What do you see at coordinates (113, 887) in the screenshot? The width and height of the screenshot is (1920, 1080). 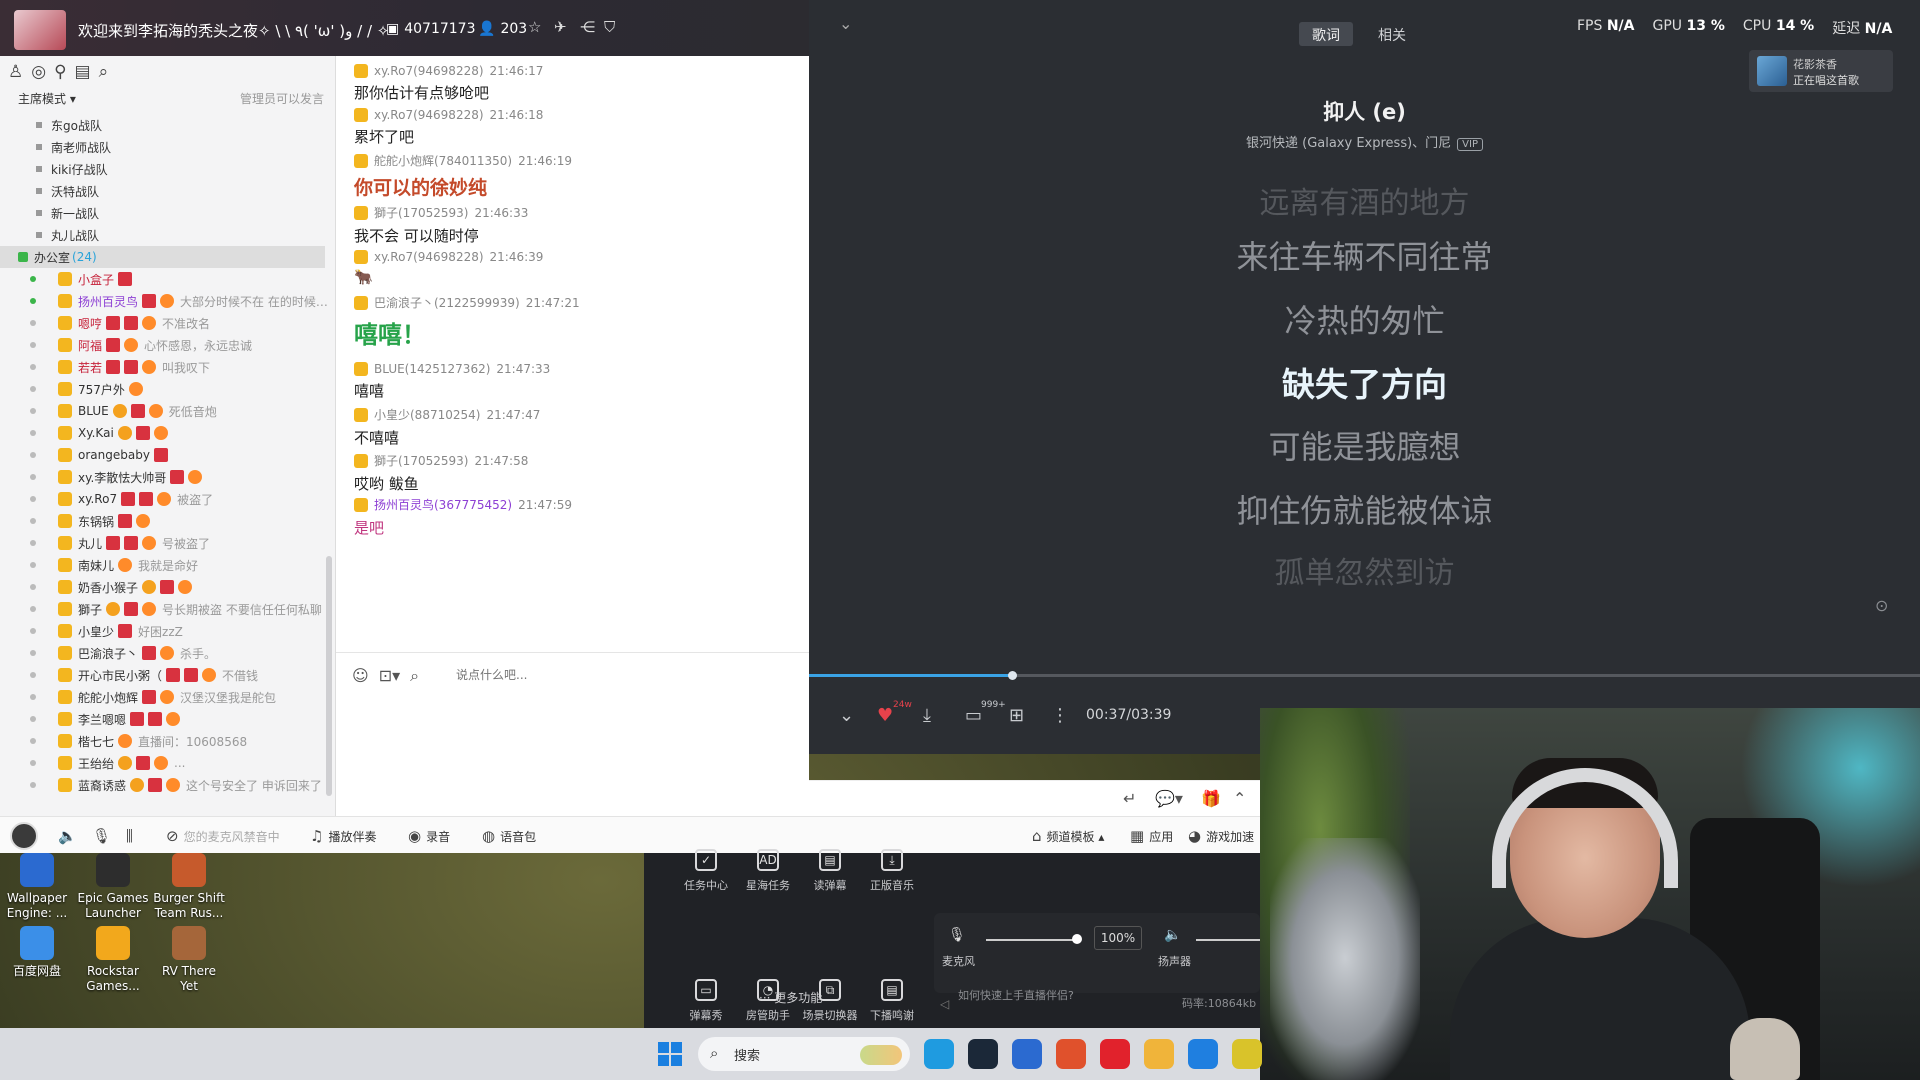 I see `desktop-icon: Epic Games Launcher` at bounding box center [113, 887].